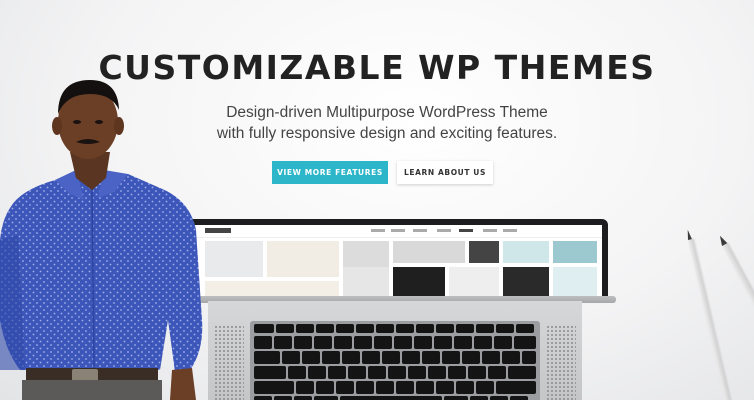 The width and height of the screenshot is (754, 400). I want to click on learn-about-us-button: LEARN ABOUT US, so click(445, 172).